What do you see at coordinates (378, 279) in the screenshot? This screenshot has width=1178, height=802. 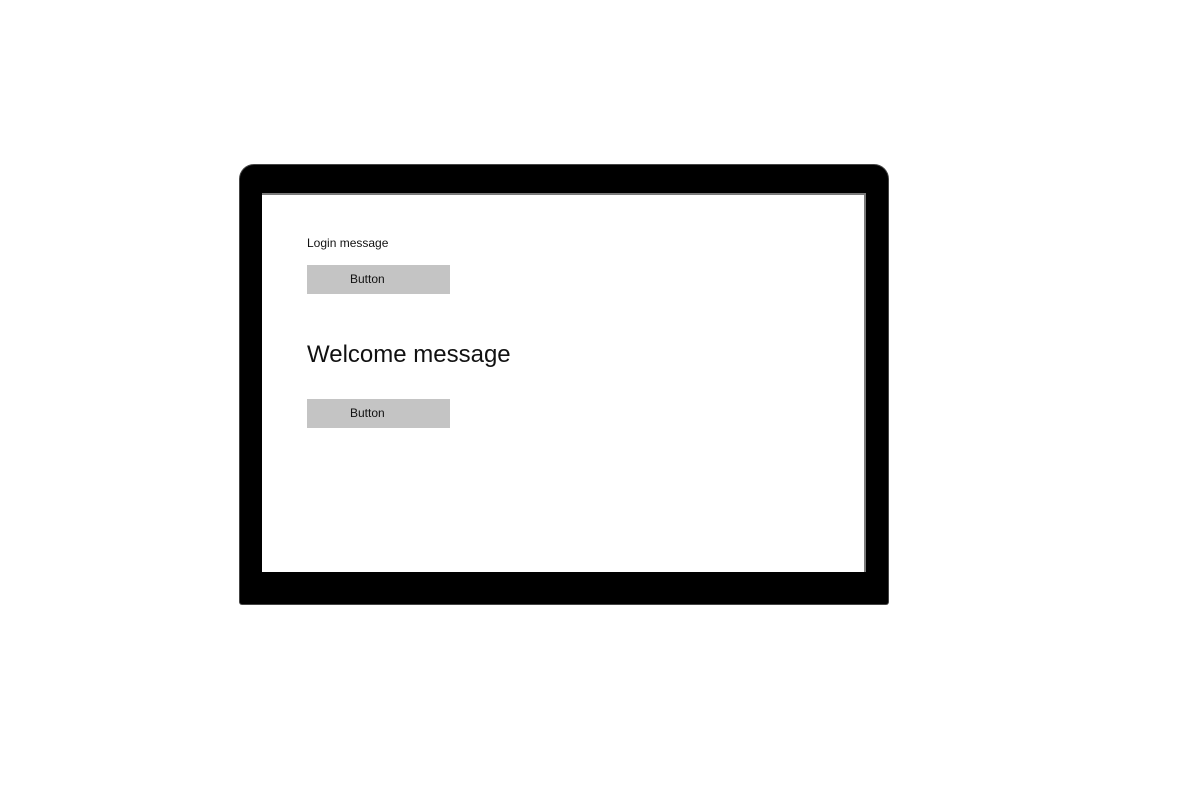 I see `login-button: Button` at bounding box center [378, 279].